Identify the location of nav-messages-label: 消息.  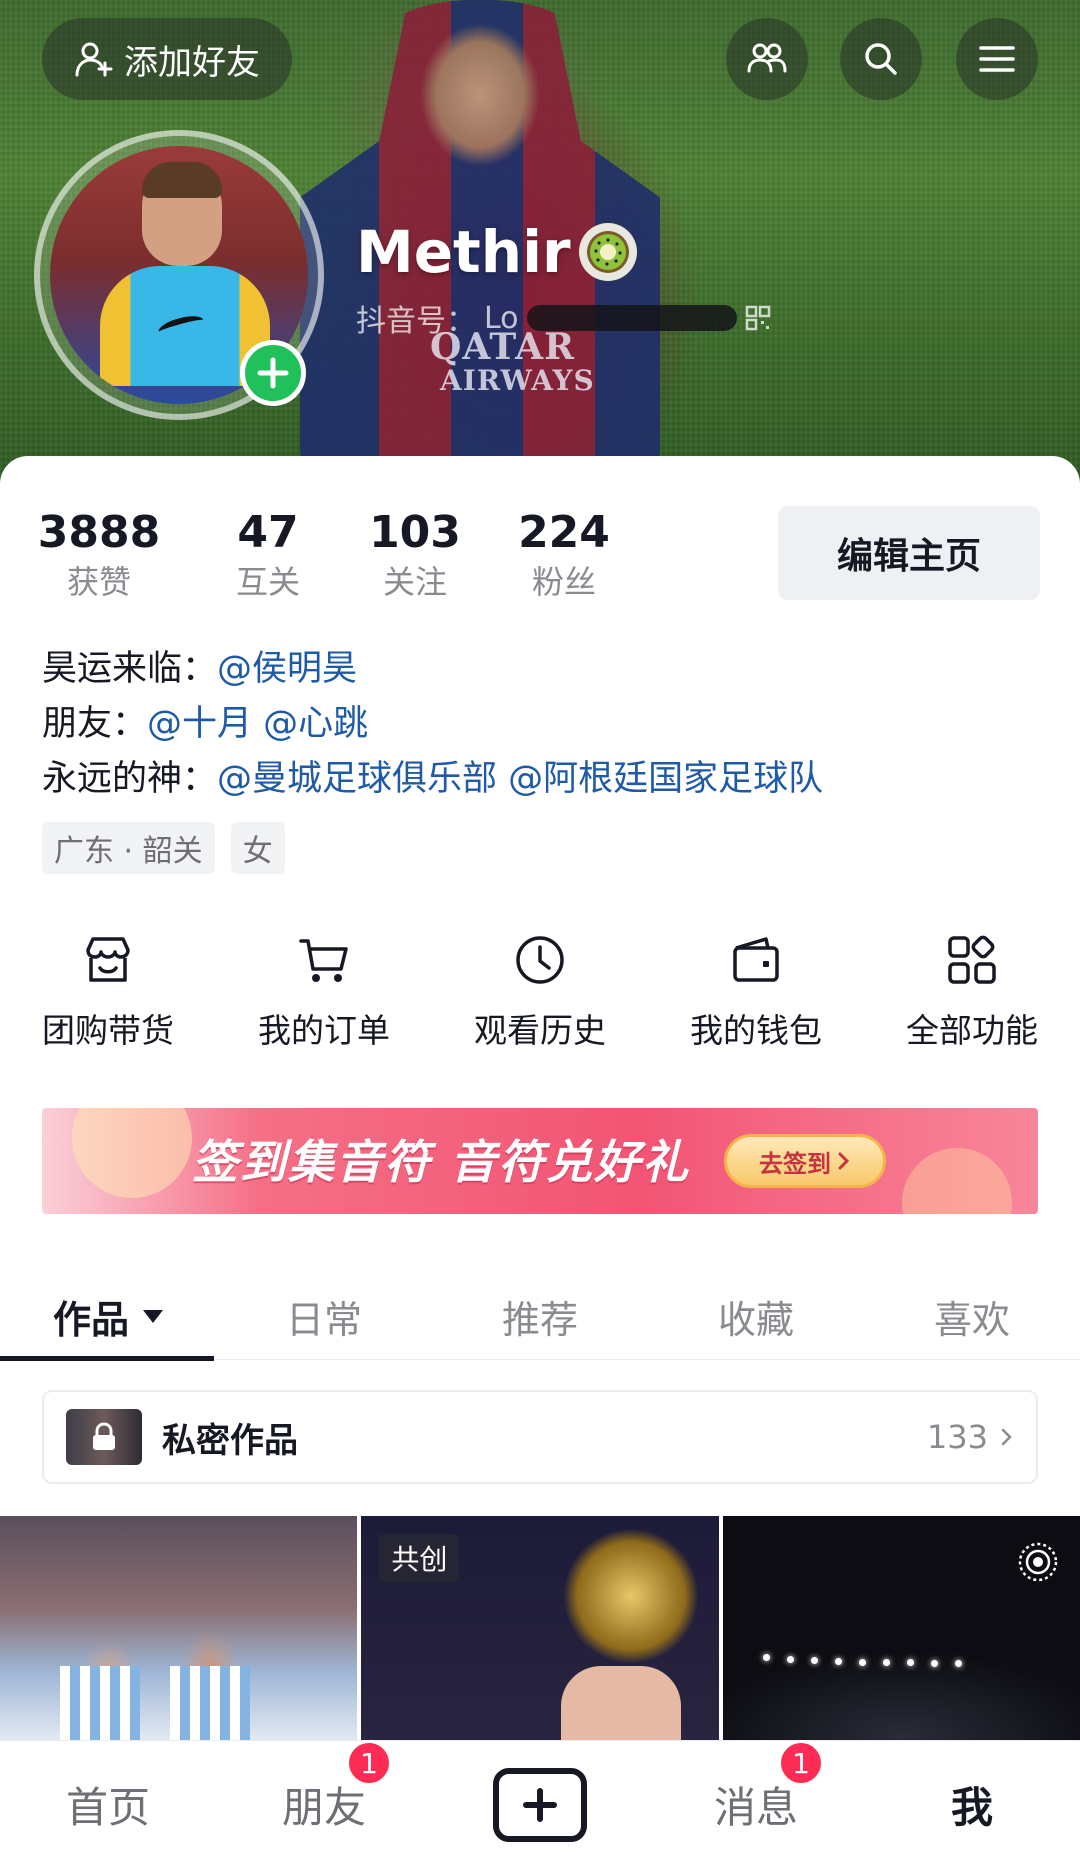
(755, 1807).